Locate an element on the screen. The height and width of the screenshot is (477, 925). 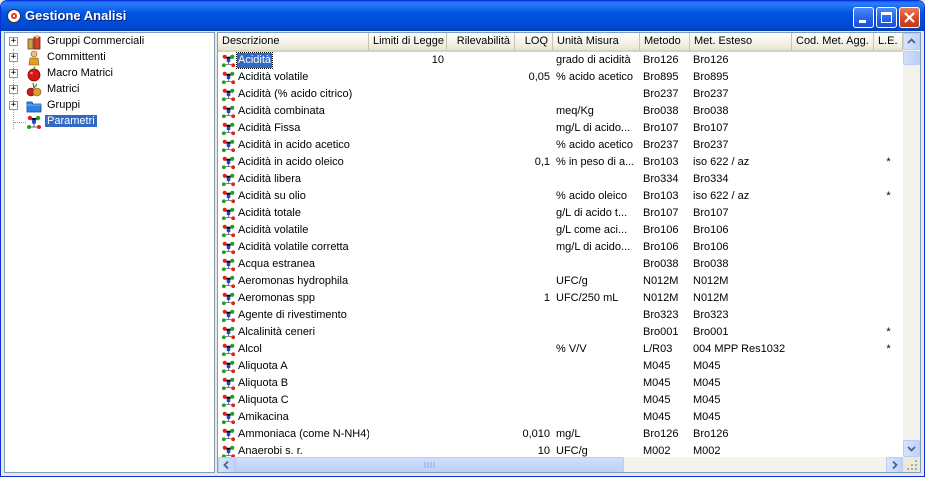
table-row: Acqua estranea Bro038 Bro038 is located at coordinates (560, 264).